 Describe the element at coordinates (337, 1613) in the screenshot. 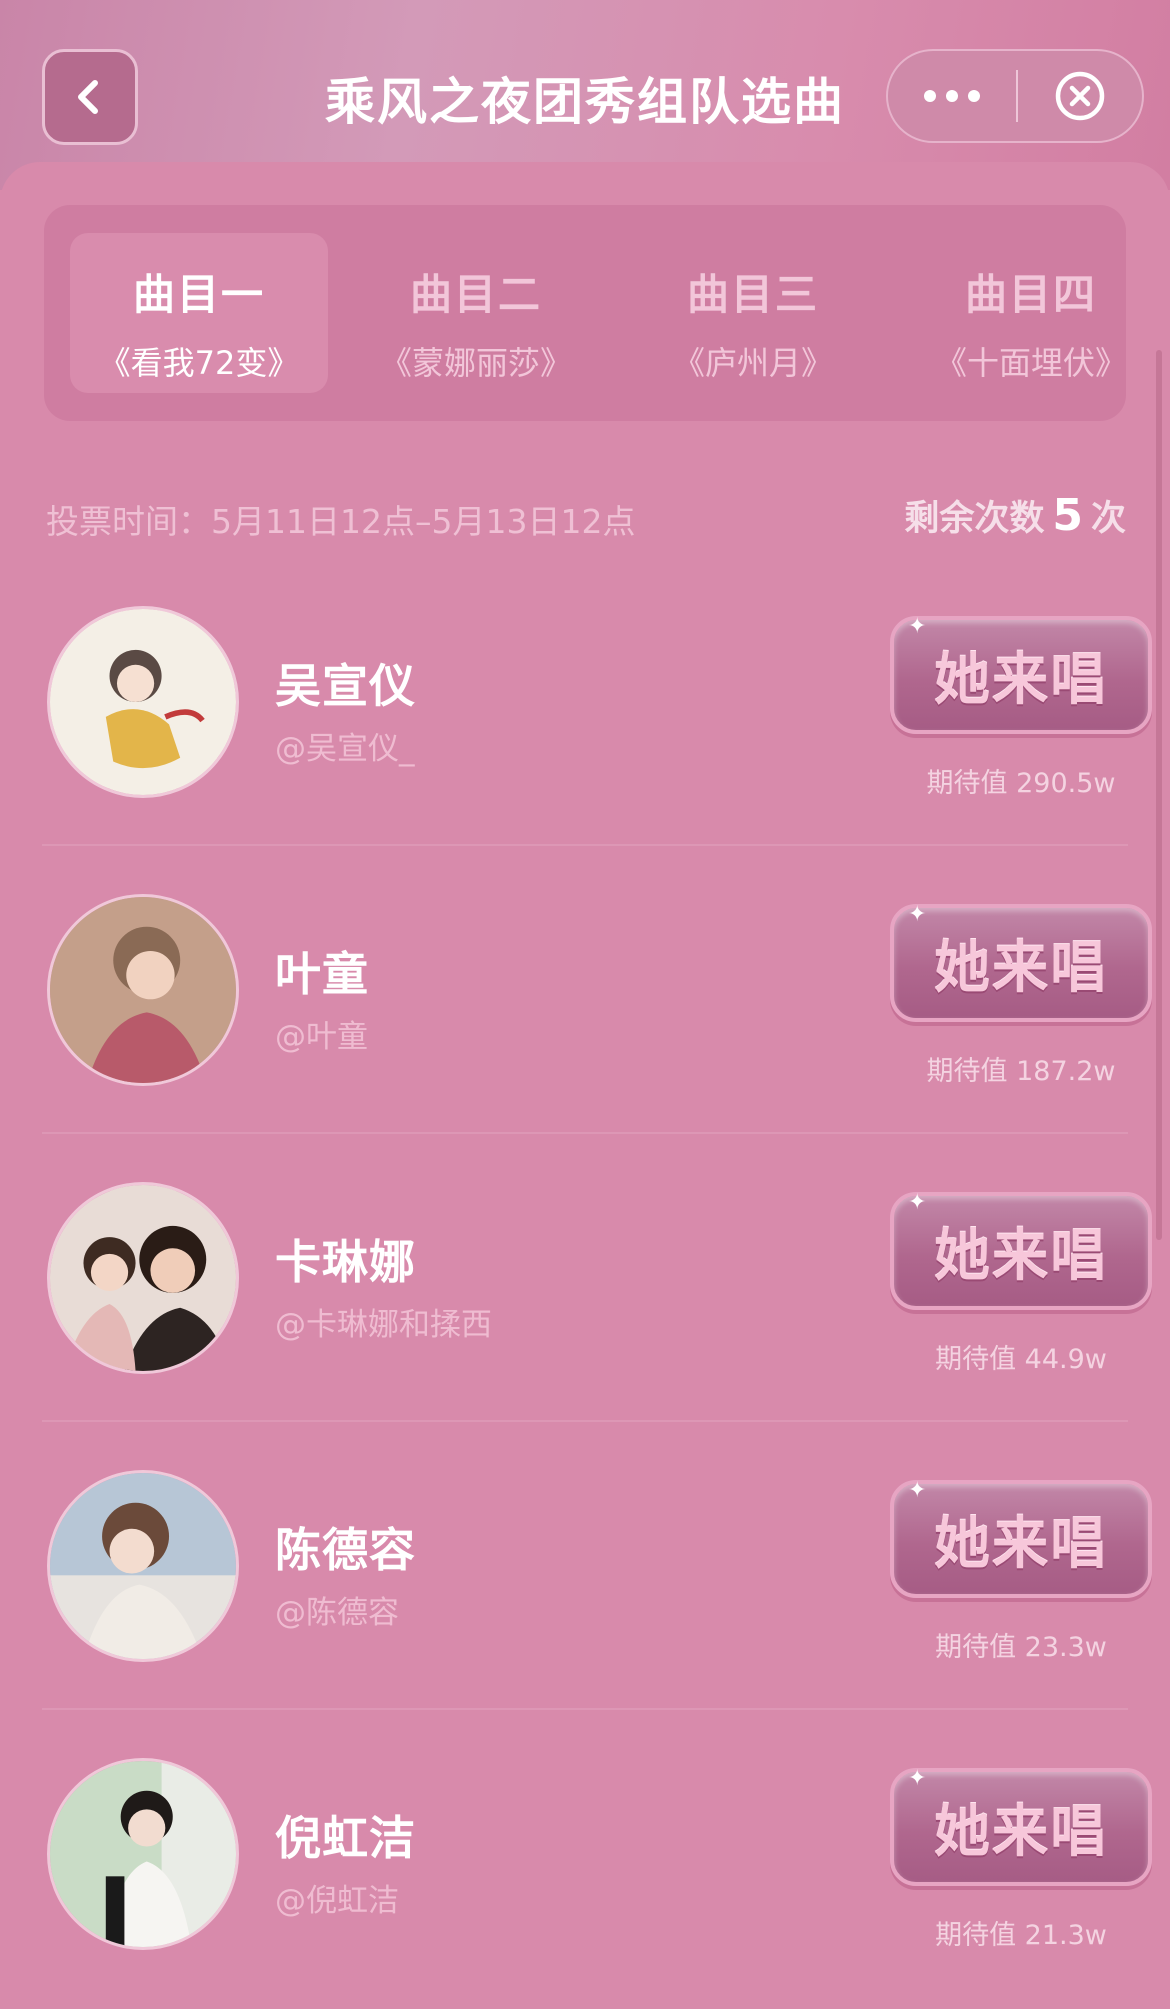

I see `candidate-handle: @陈德容` at that location.